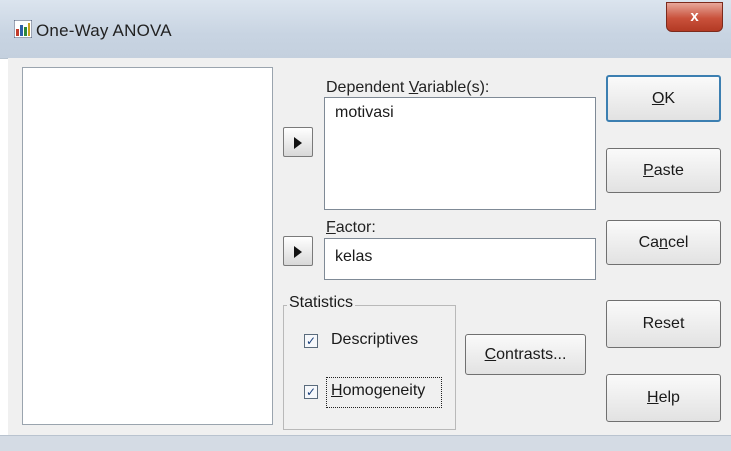 The width and height of the screenshot is (731, 451). What do you see at coordinates (365, 29) in the screenshot?
I see `title-bar: One-Way ANOVA x` at bounding box center [365, 29].